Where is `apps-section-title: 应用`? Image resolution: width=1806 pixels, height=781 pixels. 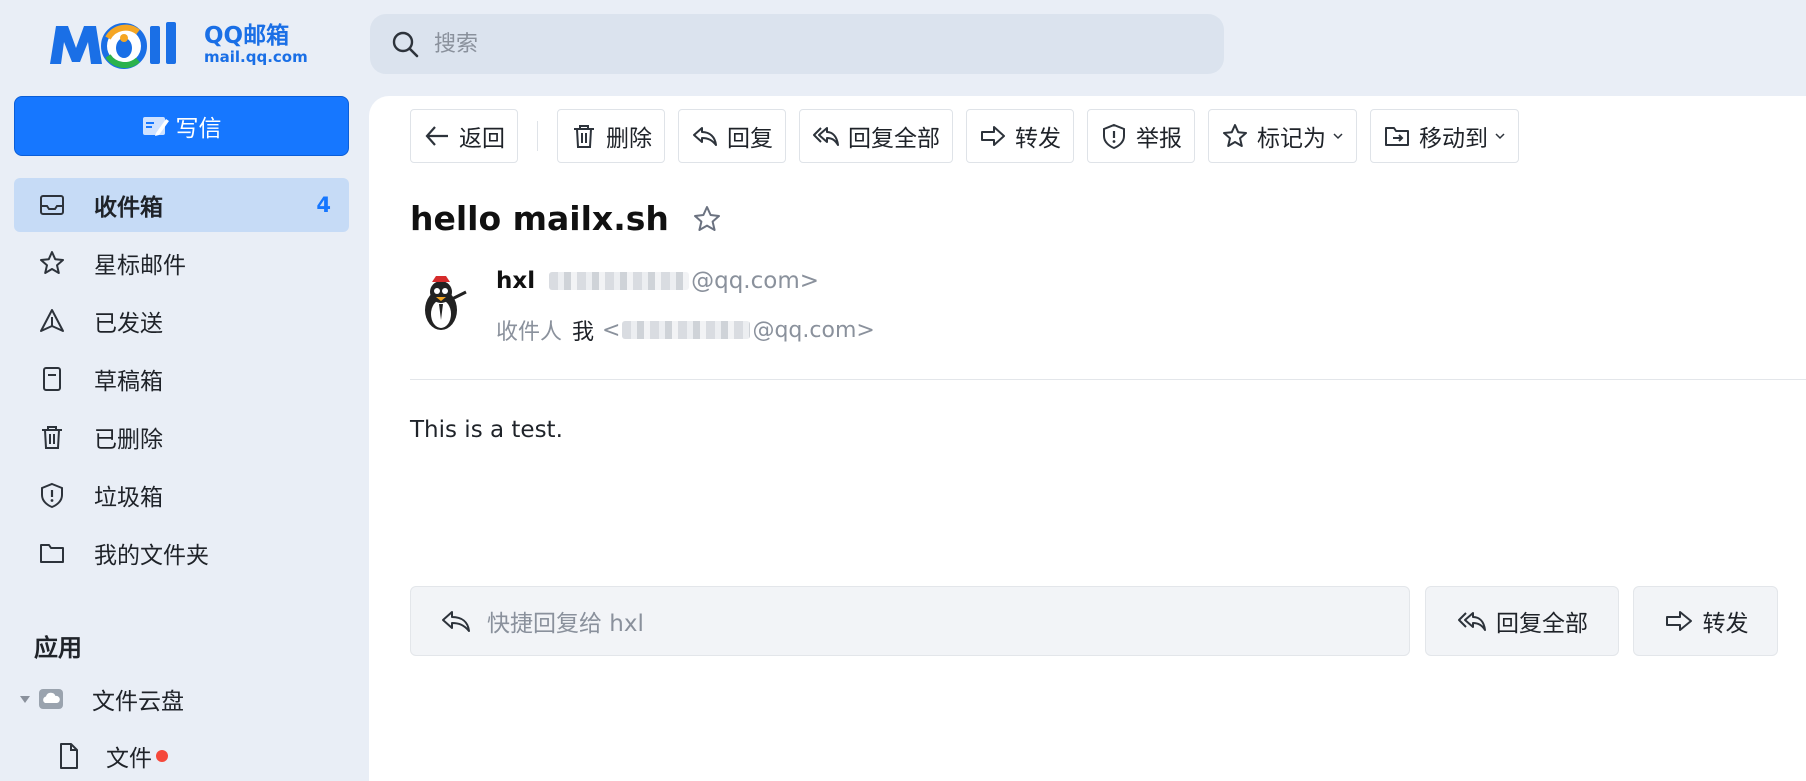
apps-section-title: 应用 is located at coordinates (58, 648).